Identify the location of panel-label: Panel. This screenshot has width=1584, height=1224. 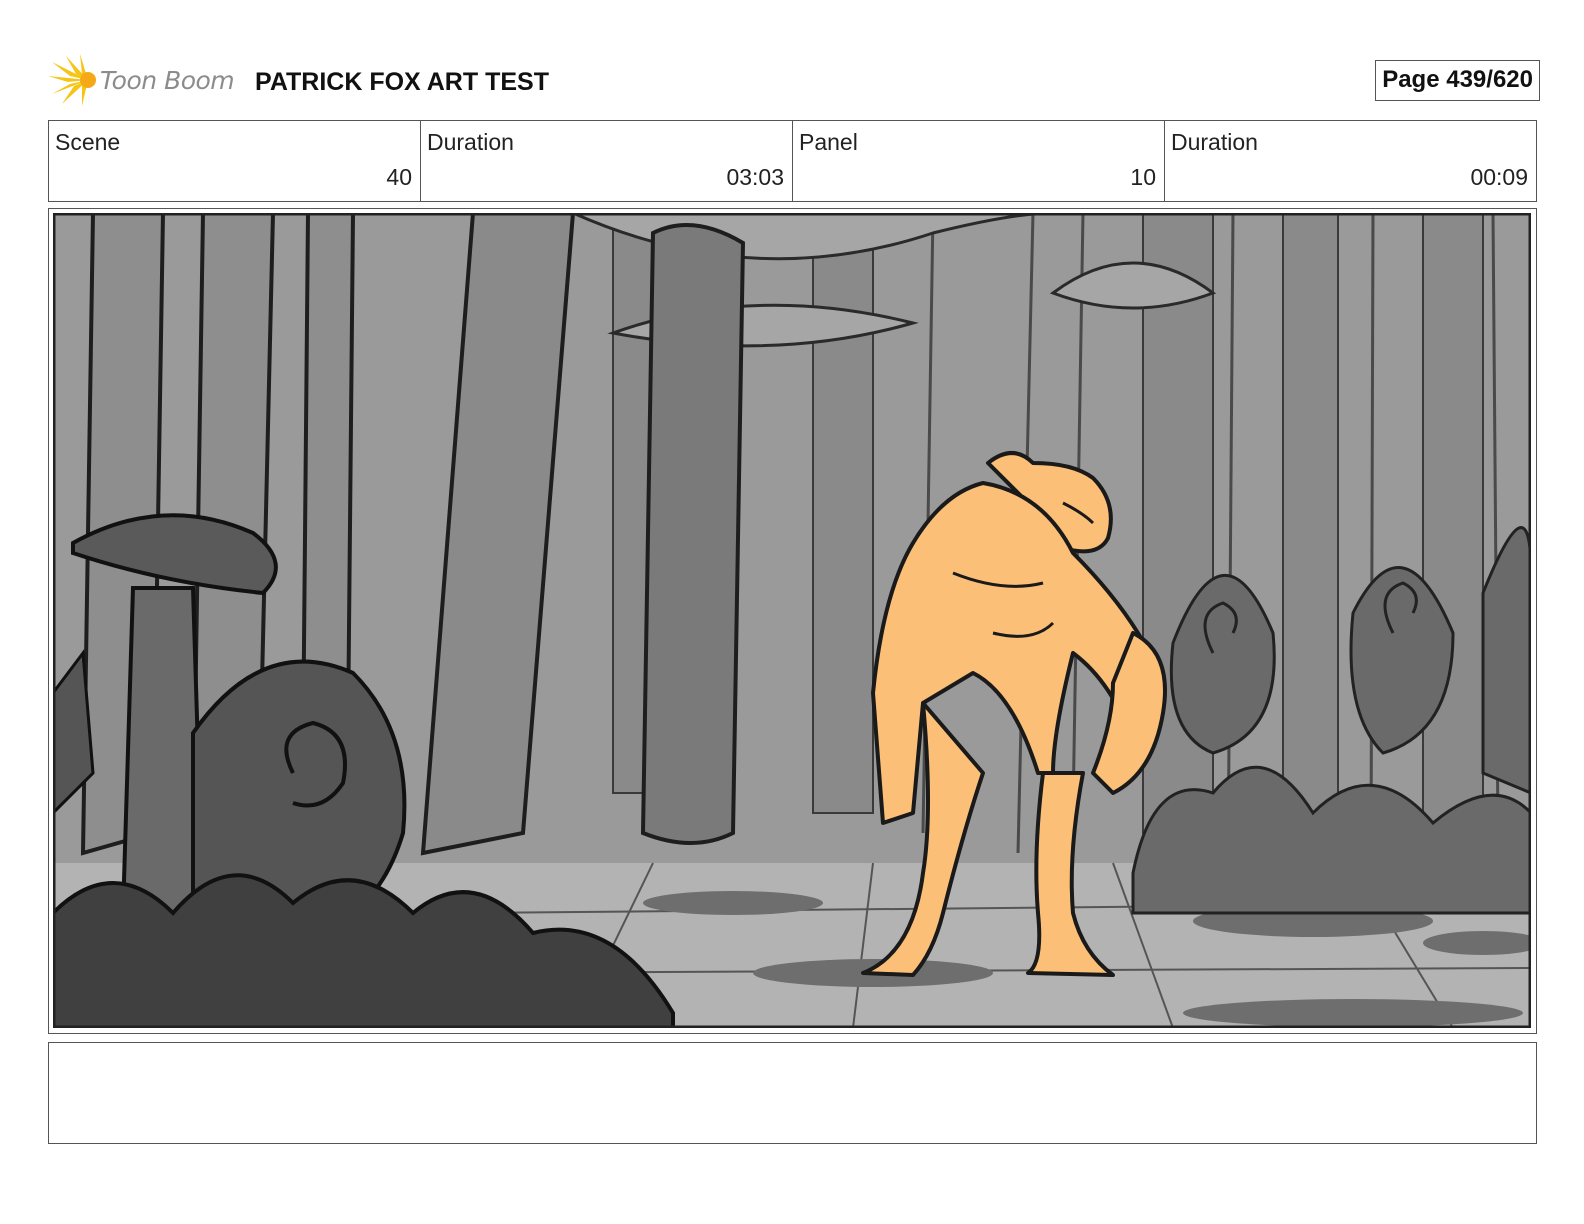
(828, 142).